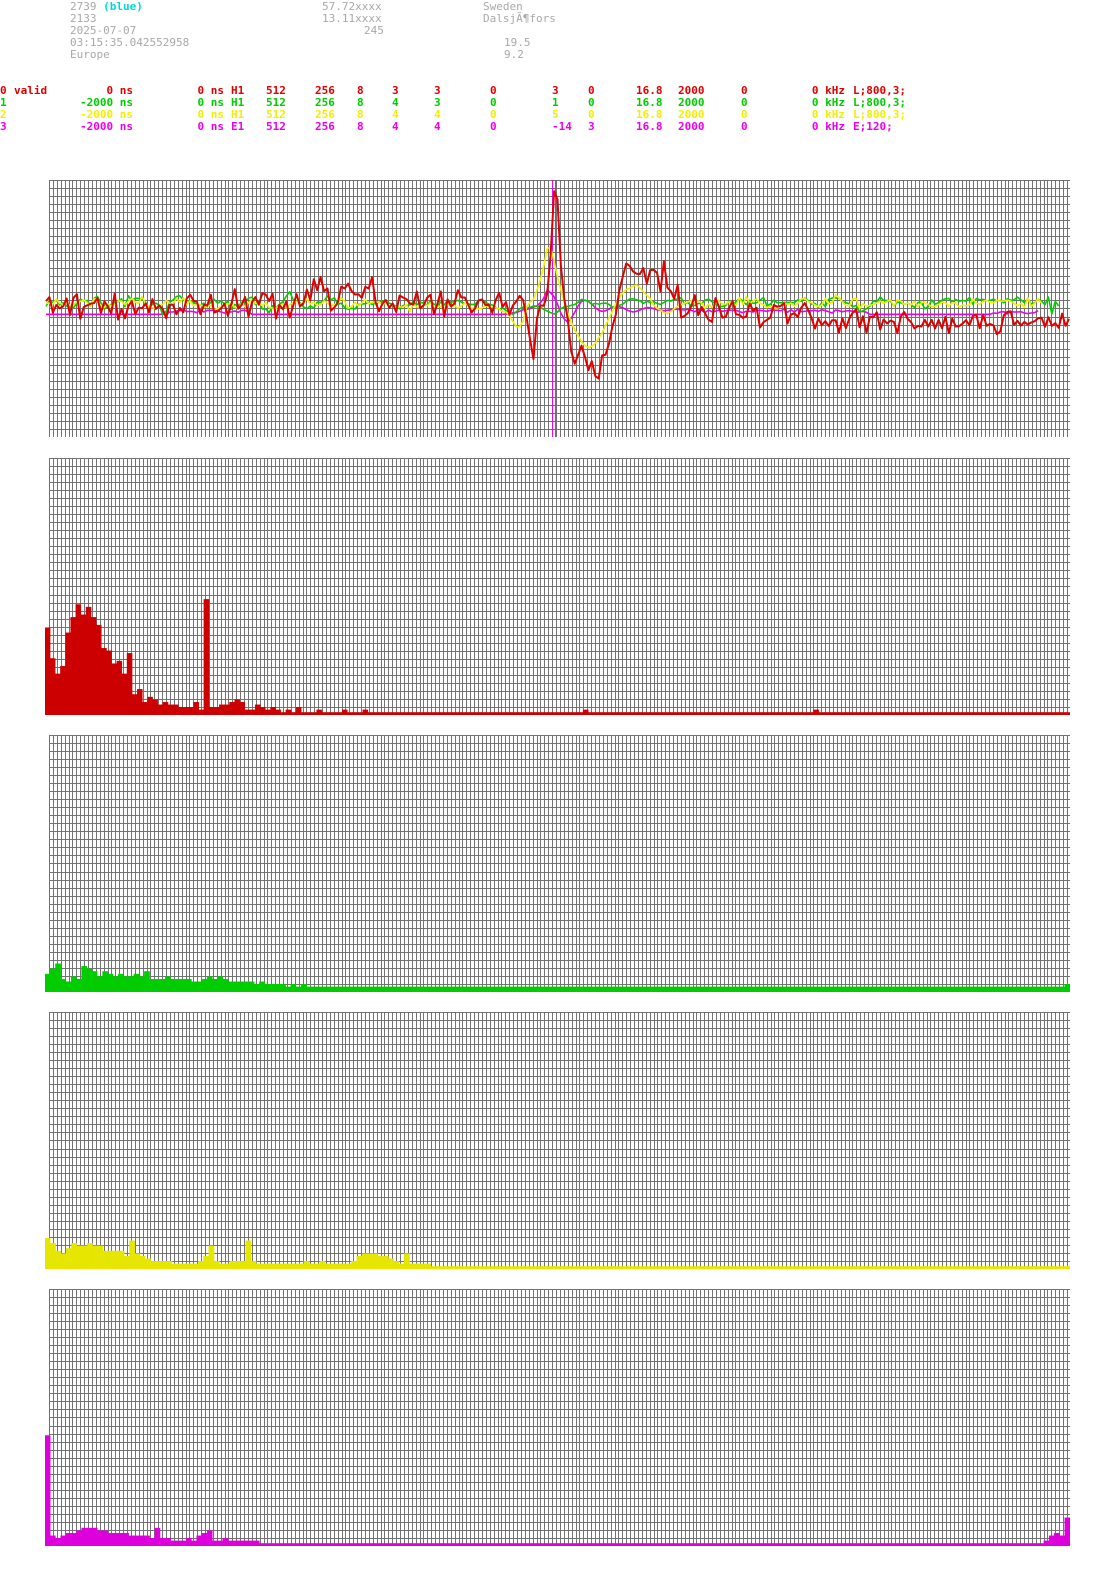  I want to click on channel-3-cell-7: 8, so click(360, 126).